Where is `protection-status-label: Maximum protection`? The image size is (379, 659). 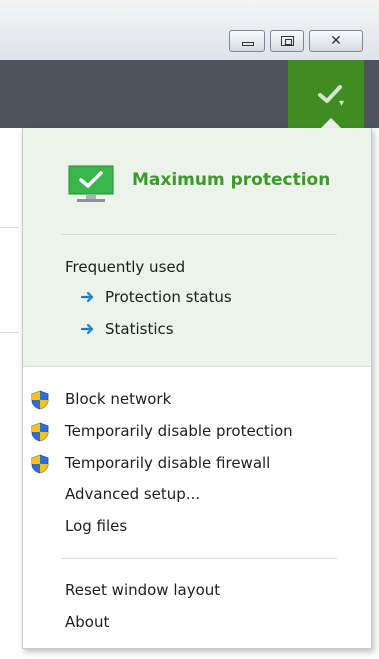 protection-status-label: Maximum protection is located at coordinates (231, 180).